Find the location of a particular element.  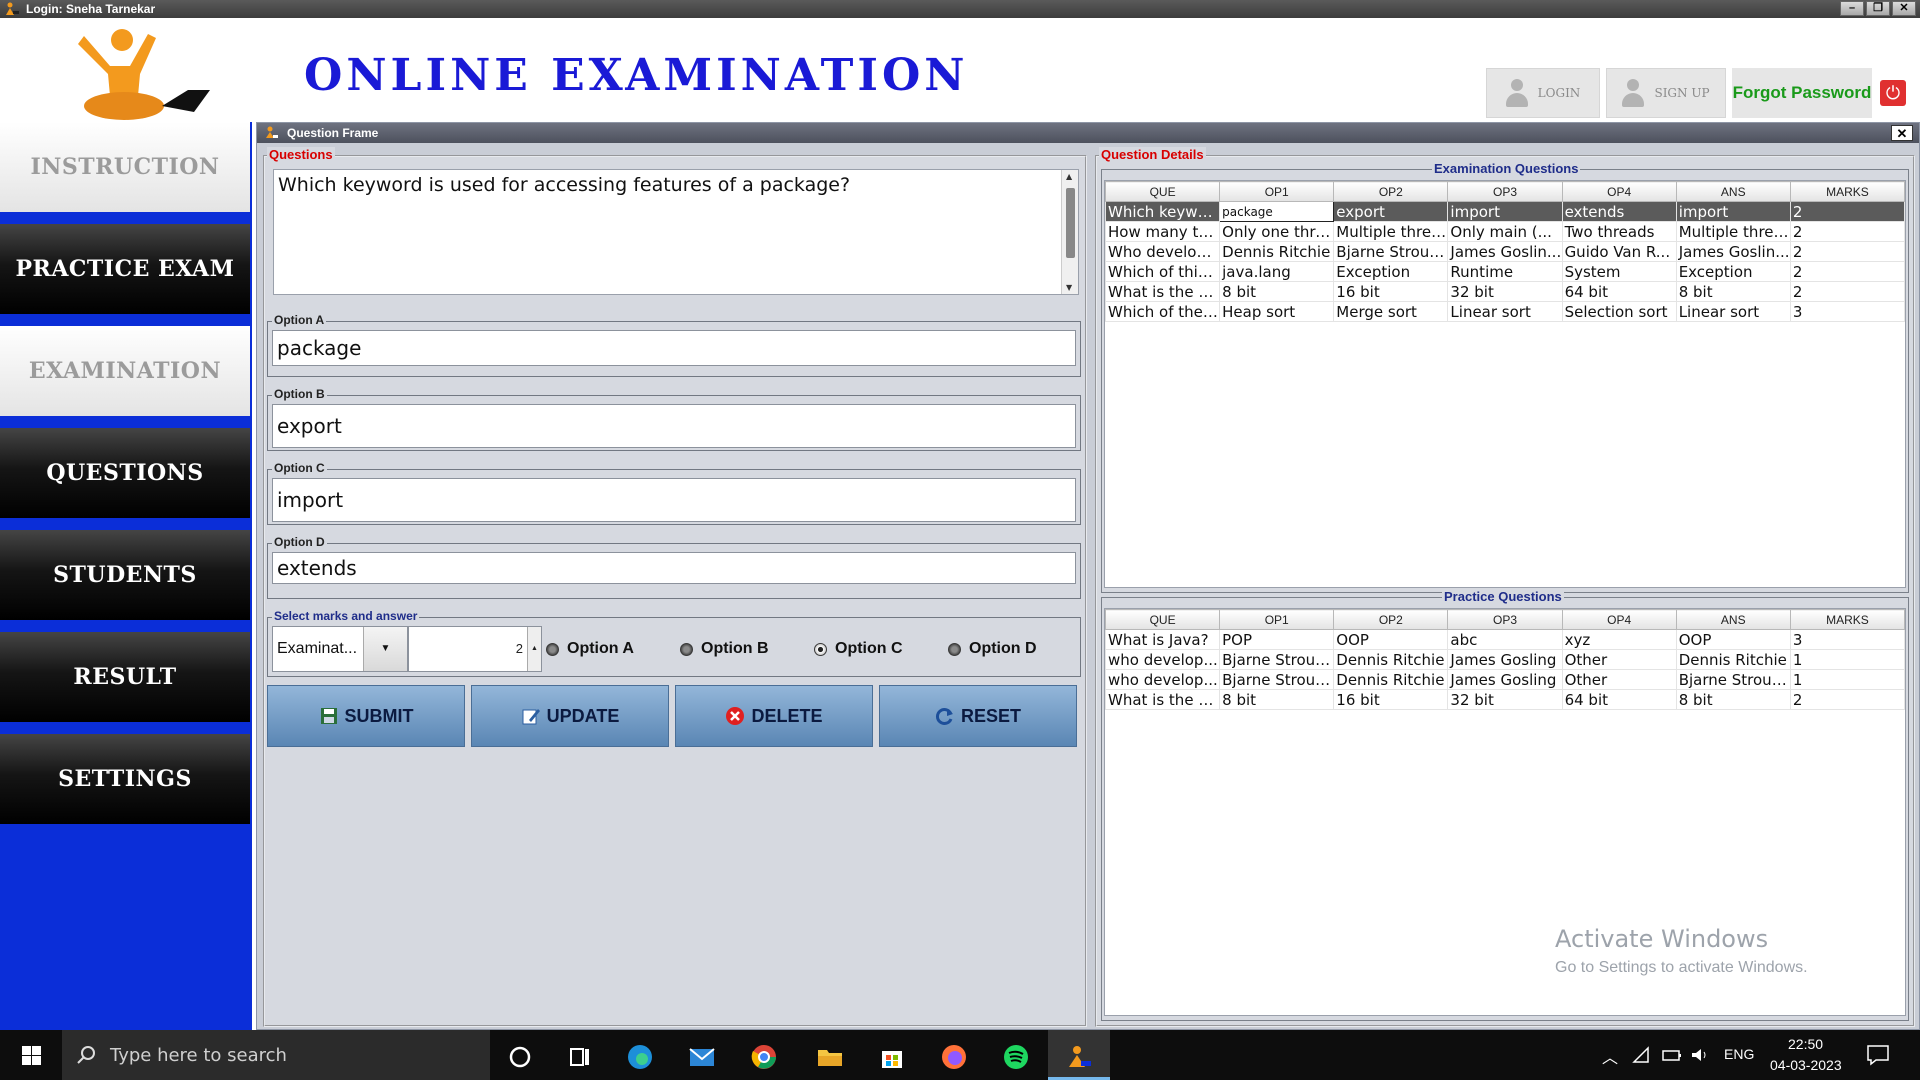

table-cell: POP is located at coordinates (1277, 639).